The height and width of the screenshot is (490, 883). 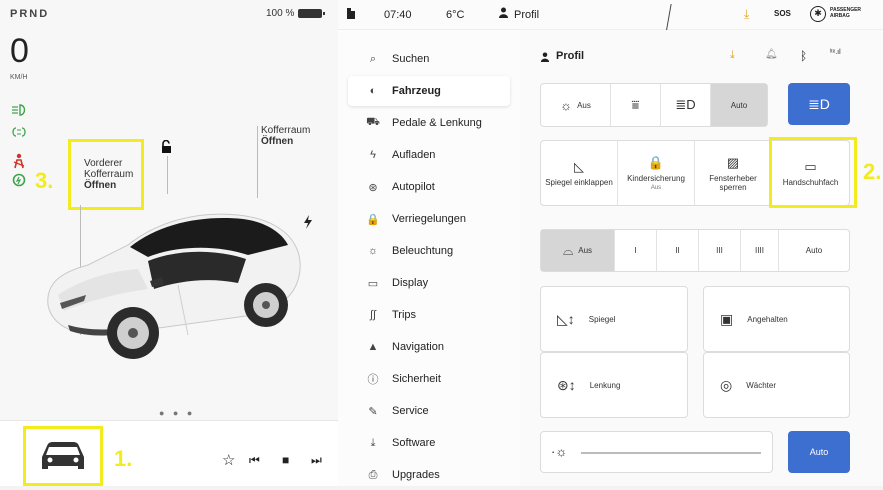 I want to click on page-indicator: ● ● ●, so click(x=177, y=413).